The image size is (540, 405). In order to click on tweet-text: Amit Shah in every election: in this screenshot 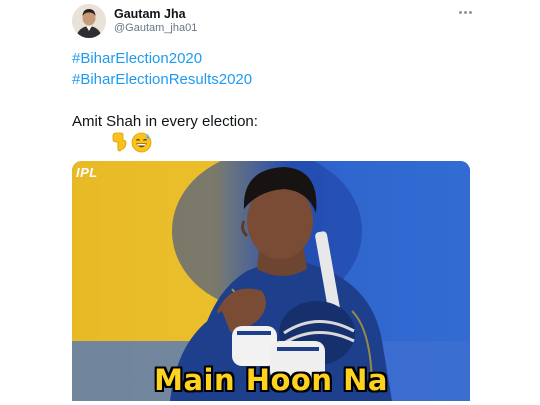, I will do `click(165, 121)`.